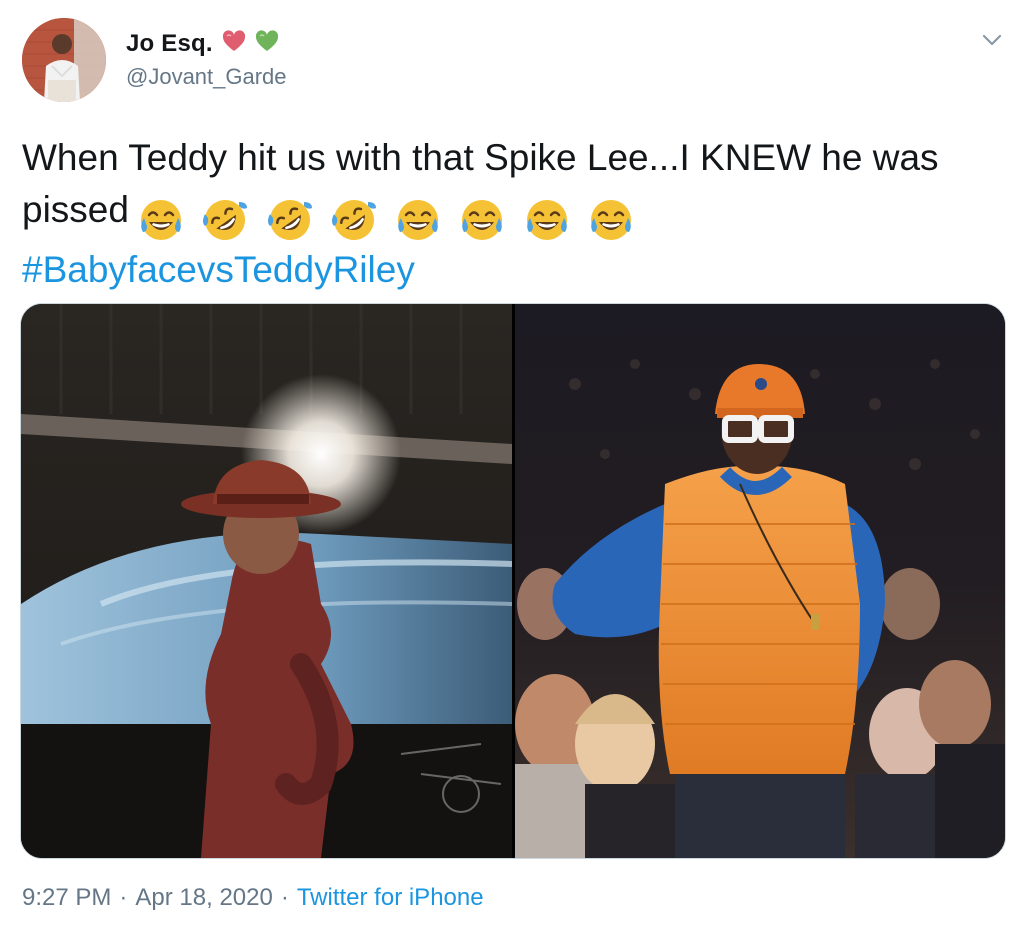  What do you see at coordinates (233, 40) in the screenshot?
I see `heart-icon` at bounding box center [233, 40].